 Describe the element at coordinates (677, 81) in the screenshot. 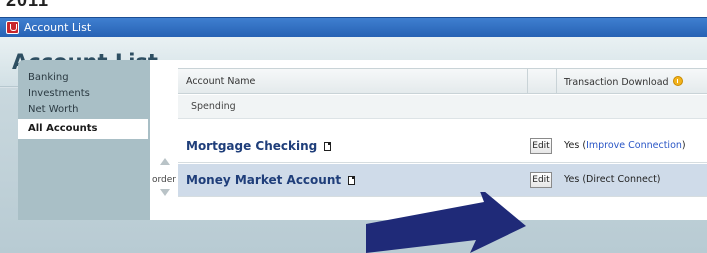

I see `warning-icon` at that location.